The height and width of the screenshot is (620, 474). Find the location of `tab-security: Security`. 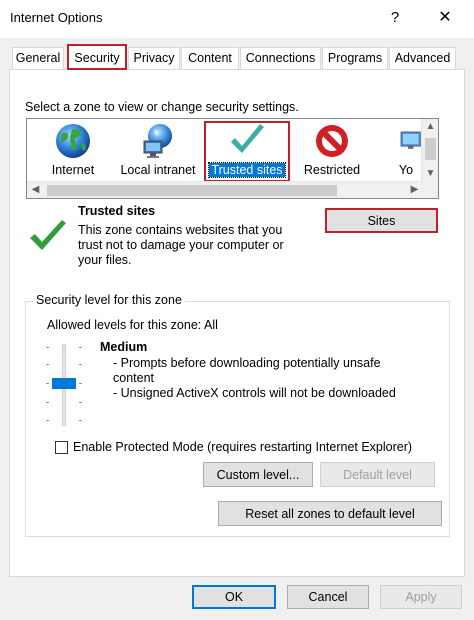

tab-security: Security is located at coordinates (97, 57).